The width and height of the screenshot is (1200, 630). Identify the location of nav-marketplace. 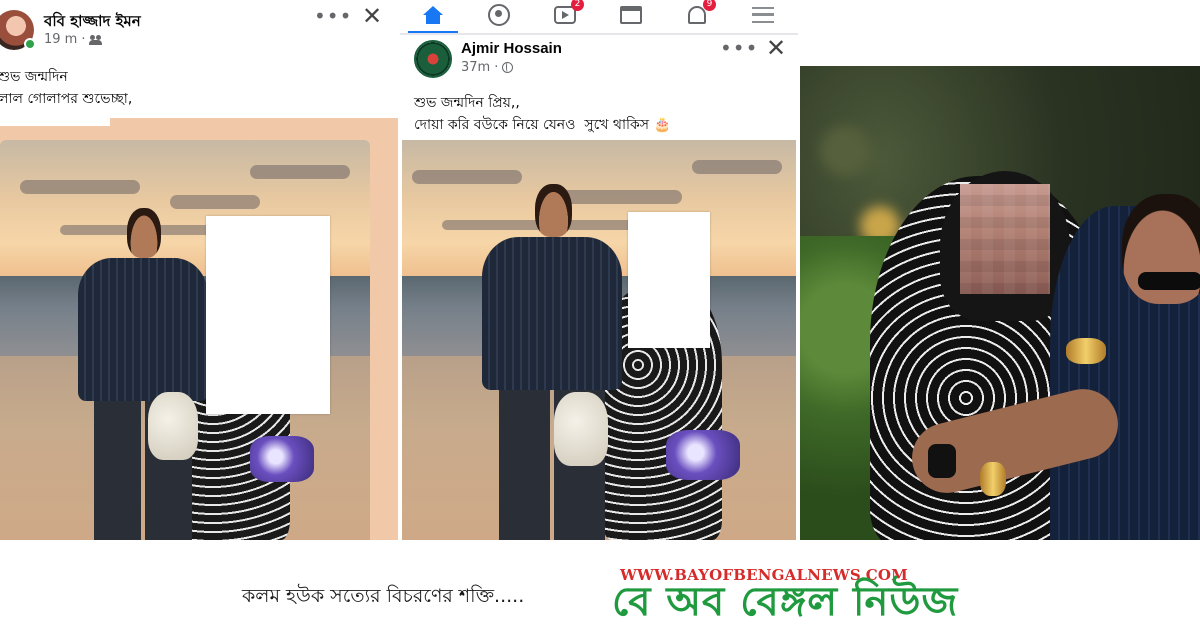
(631, 15).